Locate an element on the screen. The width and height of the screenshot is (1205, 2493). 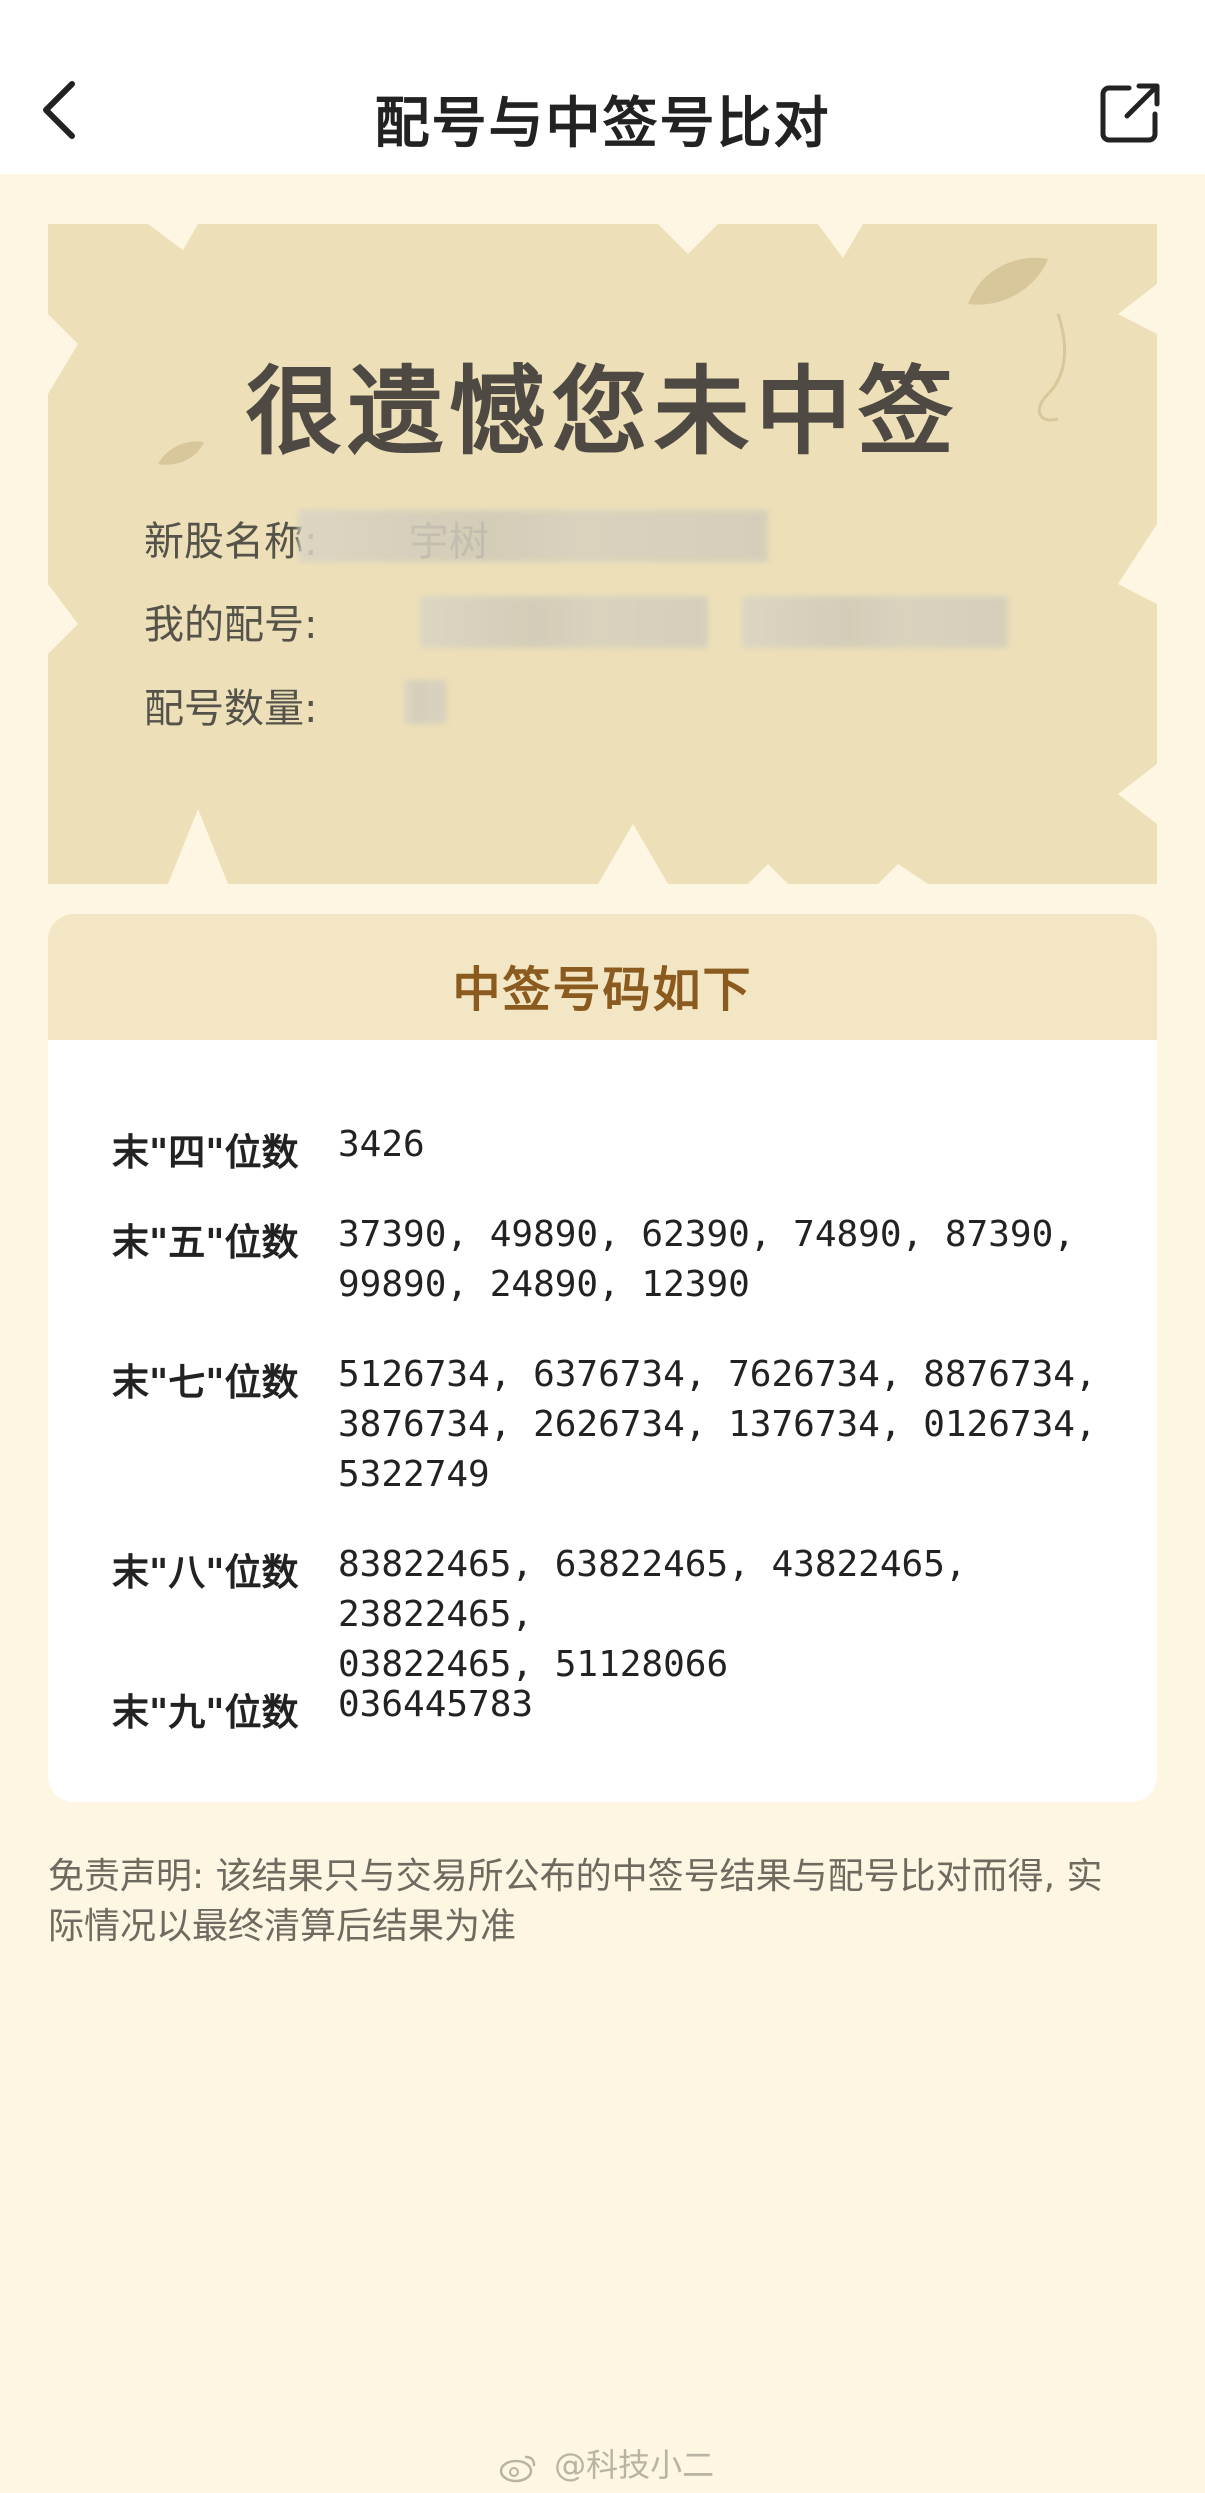
page-title: 配号与中签号比对 is located at coordinates (602, 123).